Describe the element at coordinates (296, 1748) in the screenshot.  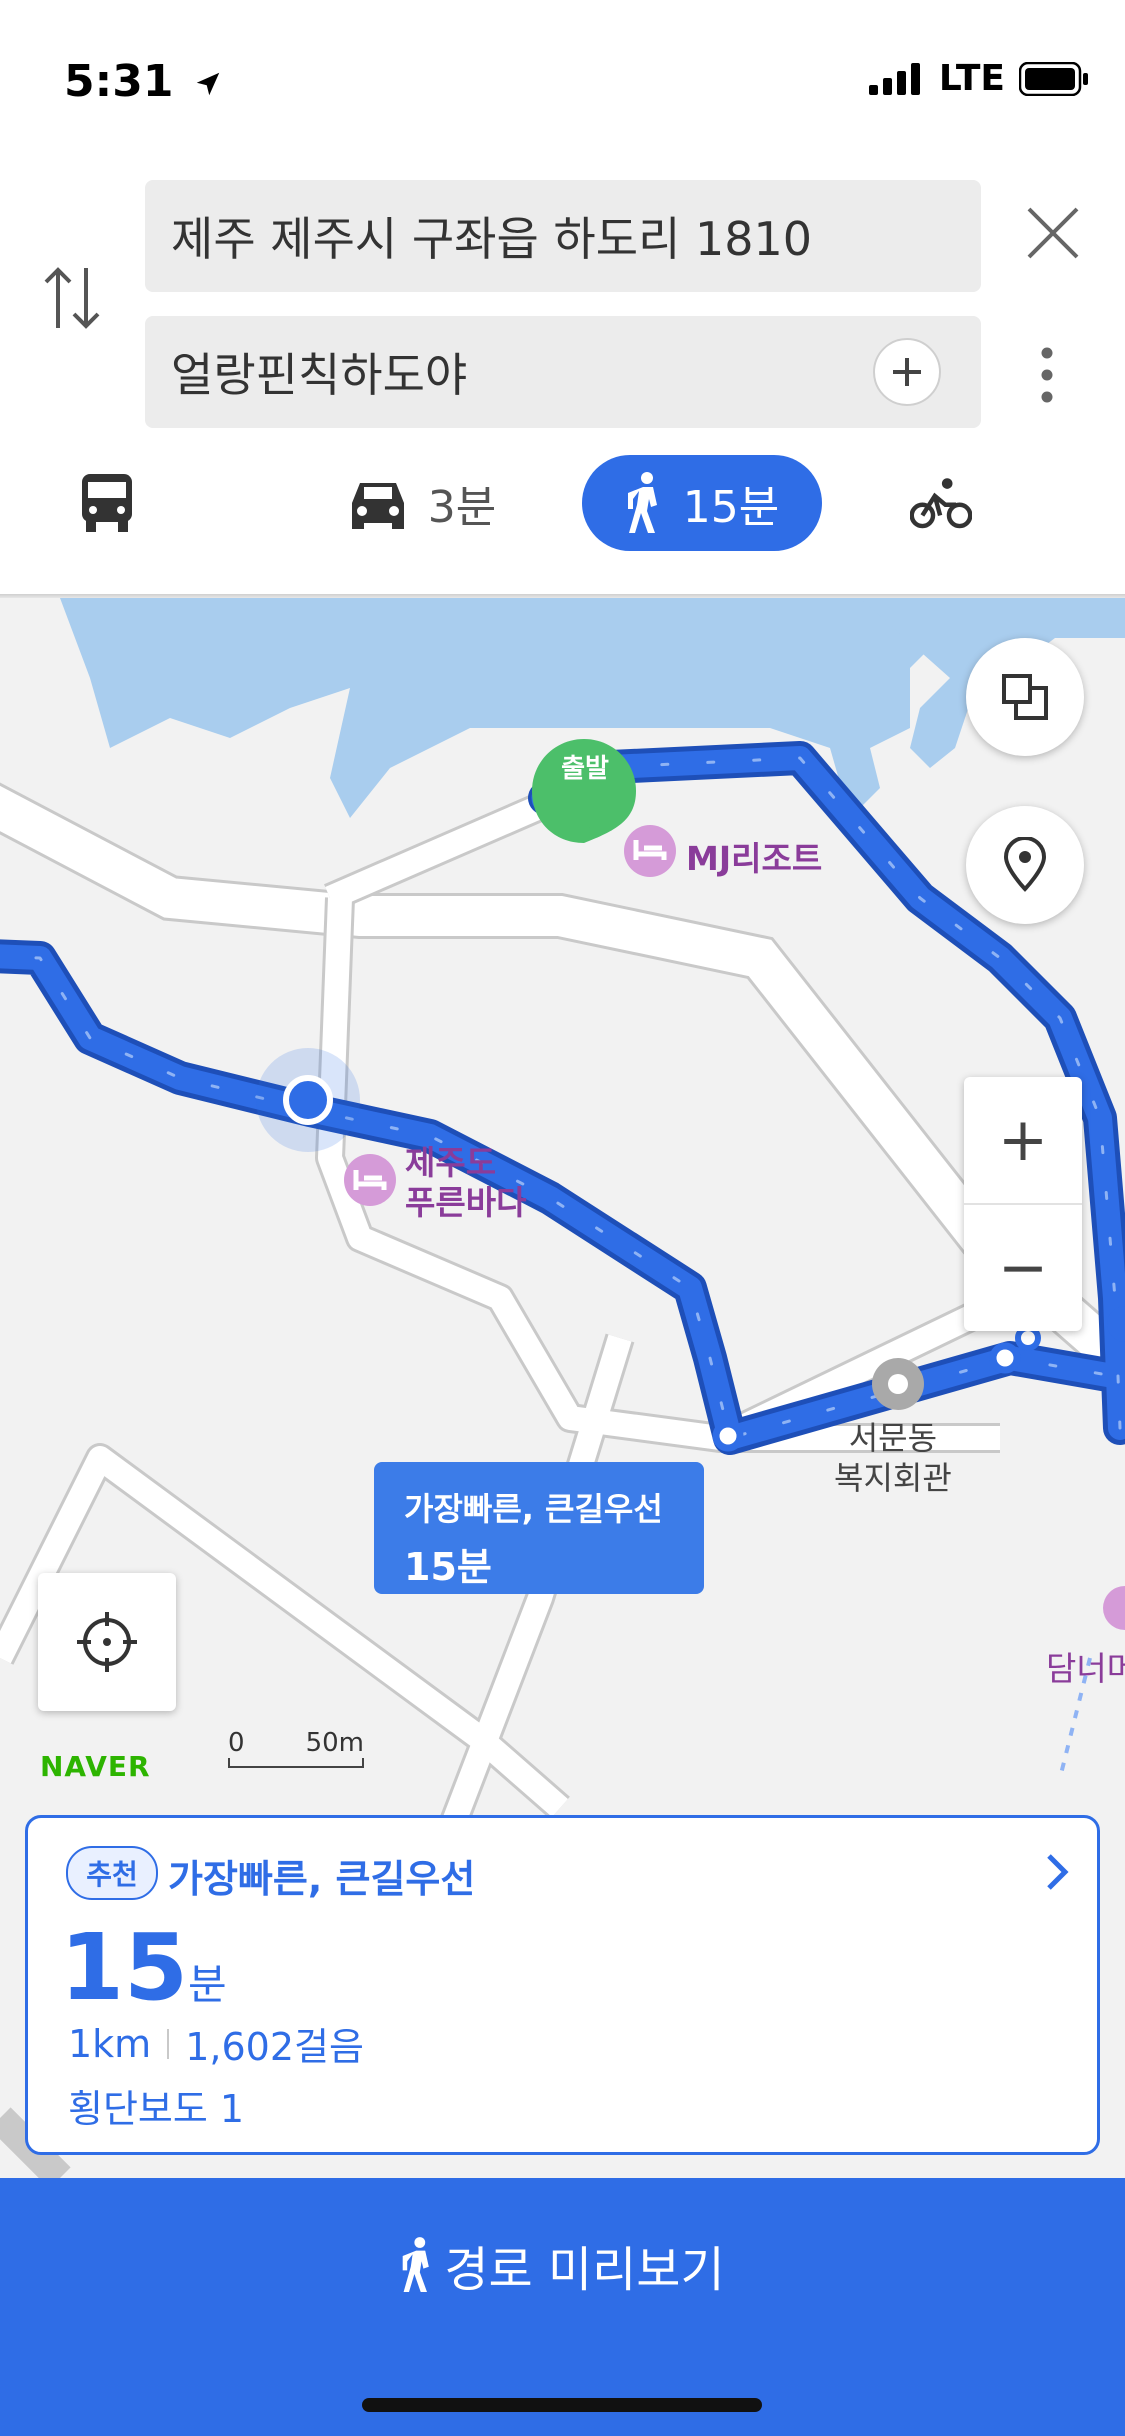
I see `map-scale: 0 50m` at that location.